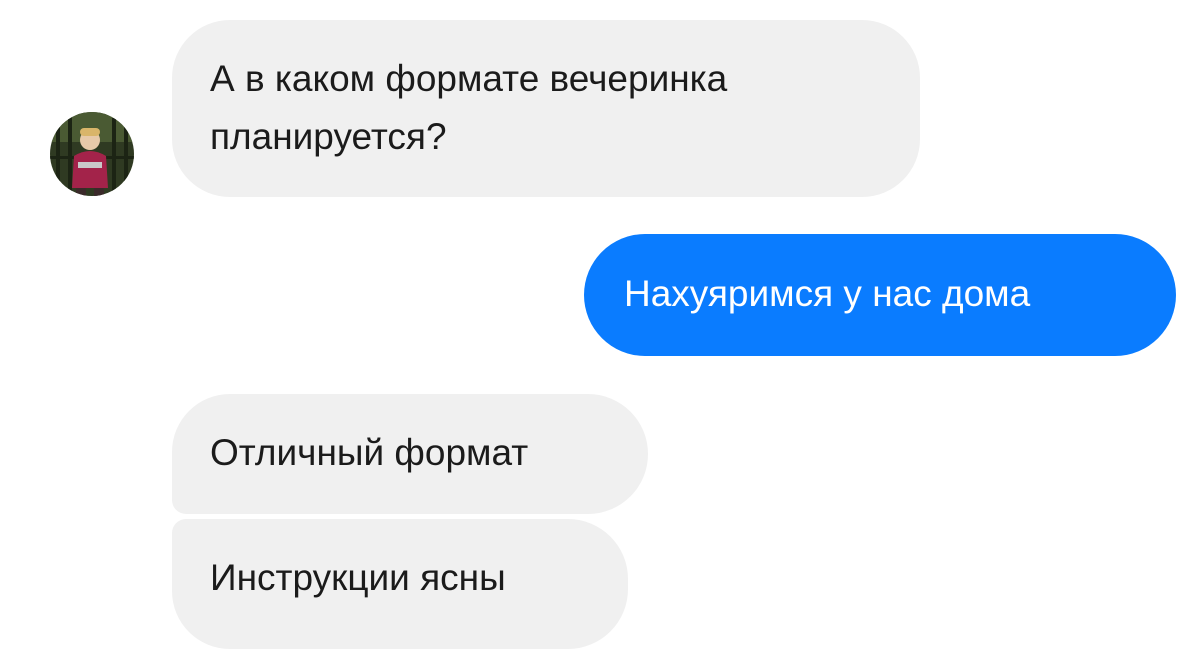 Image resolution: width=1200 pixels, height=649 pixels. Describe the element at coordinates (358, 577) in the screenshot. I see `message-text: Инструкции ясны` at that location.